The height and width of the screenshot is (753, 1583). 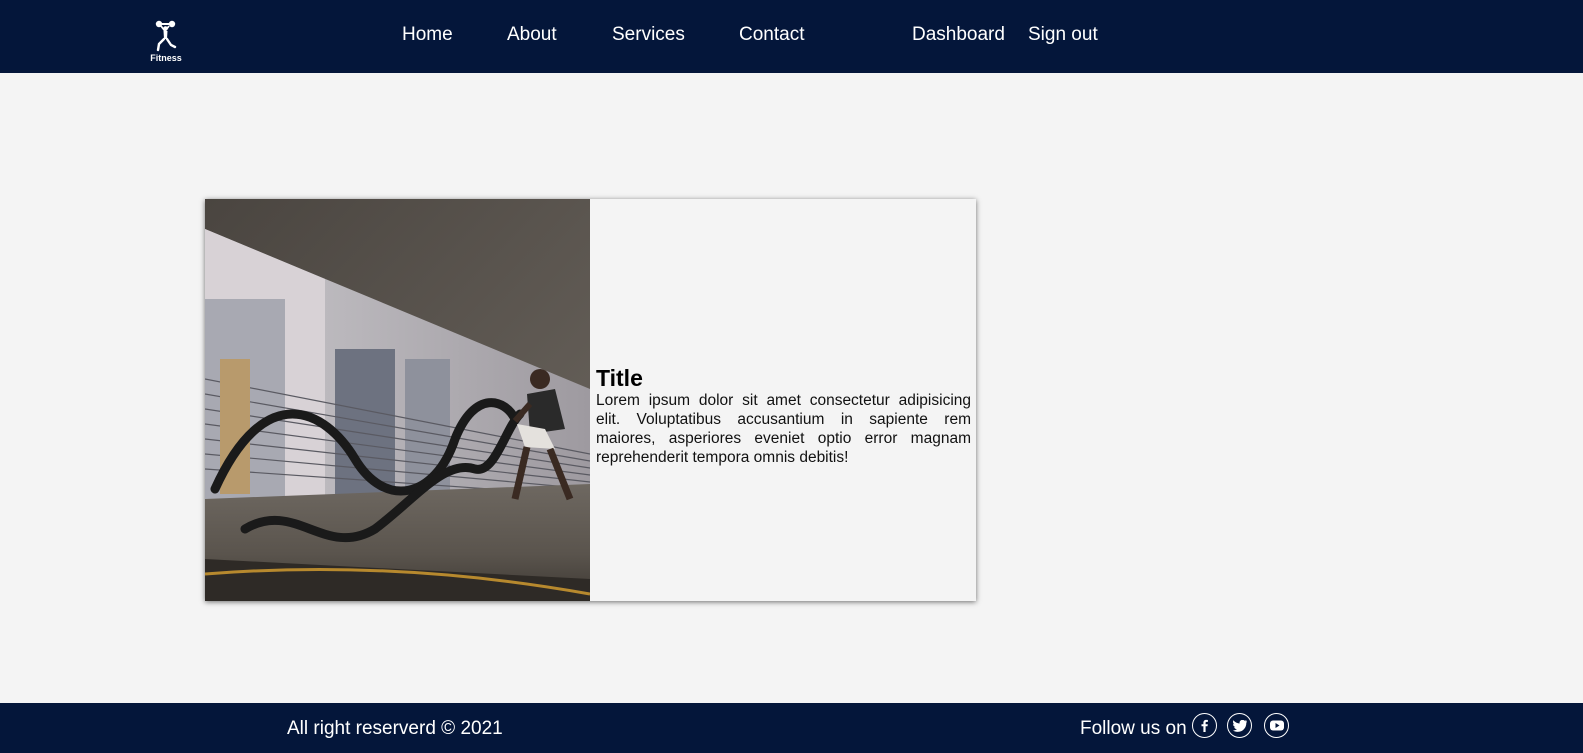 I want to click on nav-home: Home, so click(x=427, y=35).